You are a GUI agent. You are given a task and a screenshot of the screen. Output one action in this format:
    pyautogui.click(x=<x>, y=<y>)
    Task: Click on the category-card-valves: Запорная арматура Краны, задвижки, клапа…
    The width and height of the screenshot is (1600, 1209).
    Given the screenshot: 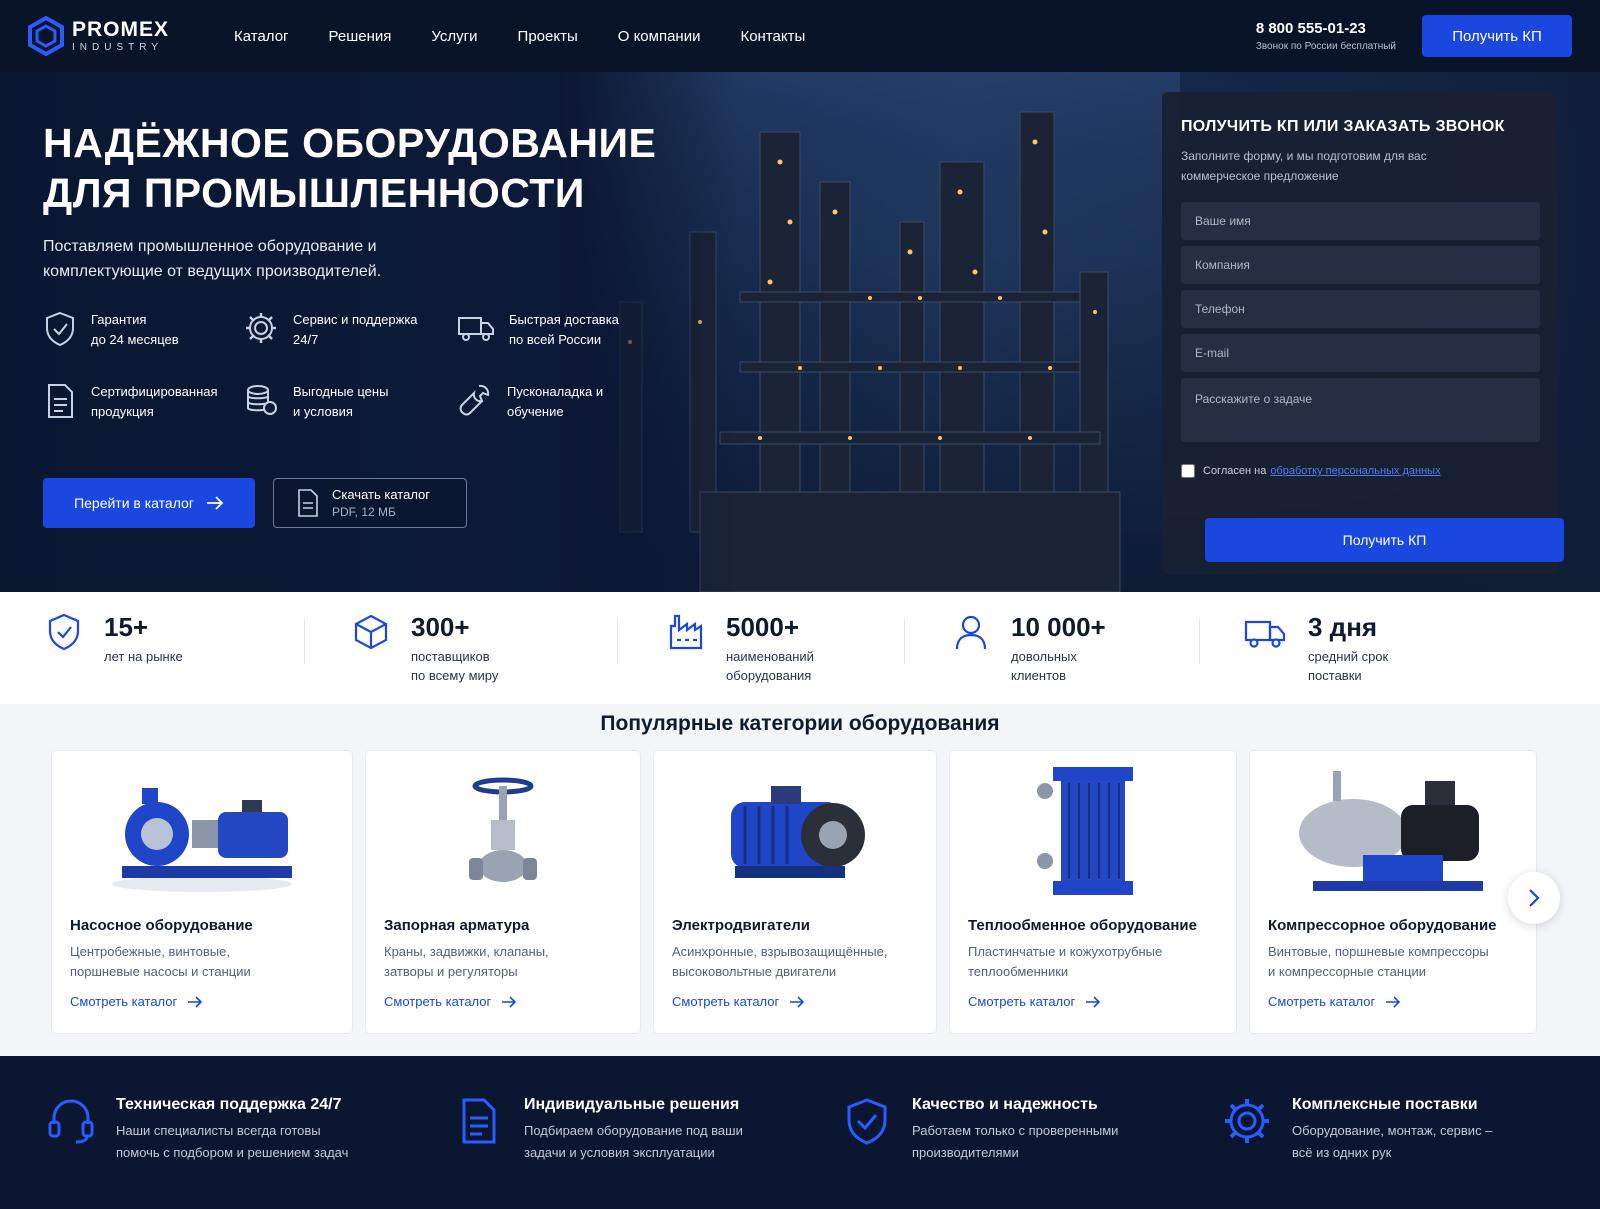 What is the action you would take?
    pyautogui.click(x=503, y=892)
    